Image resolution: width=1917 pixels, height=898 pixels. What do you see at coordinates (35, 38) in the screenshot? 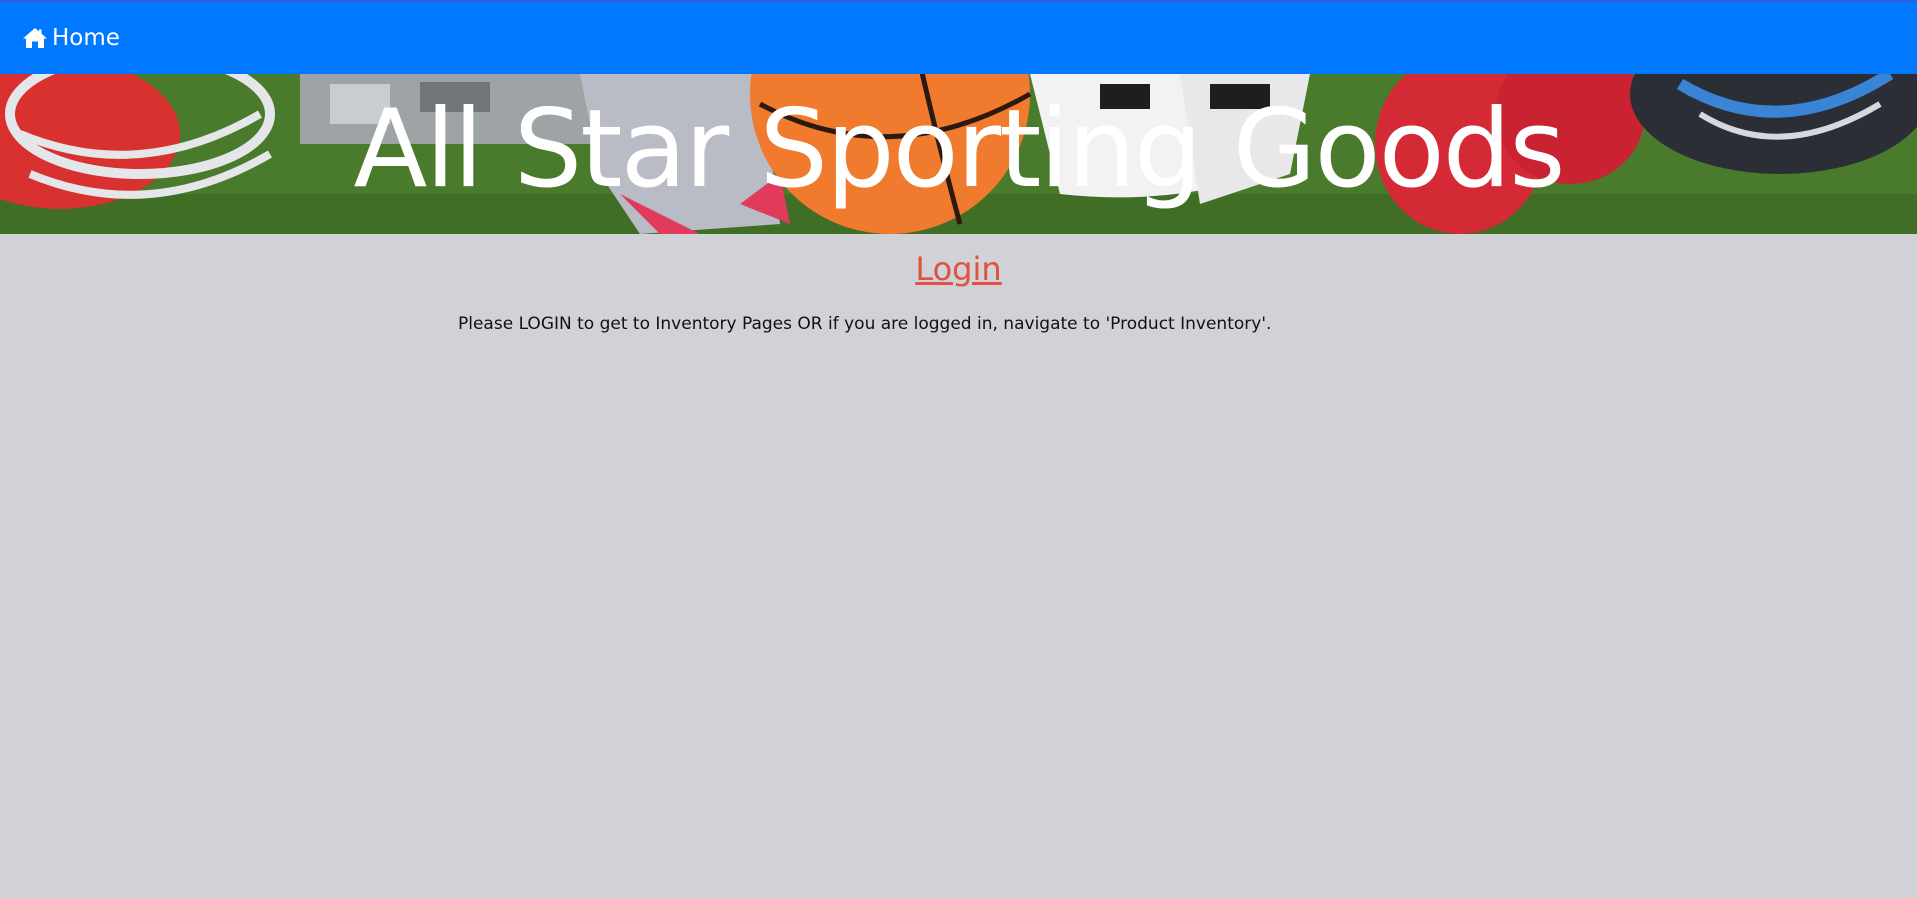
I see `home-icon` at bounding box center [35, 38].